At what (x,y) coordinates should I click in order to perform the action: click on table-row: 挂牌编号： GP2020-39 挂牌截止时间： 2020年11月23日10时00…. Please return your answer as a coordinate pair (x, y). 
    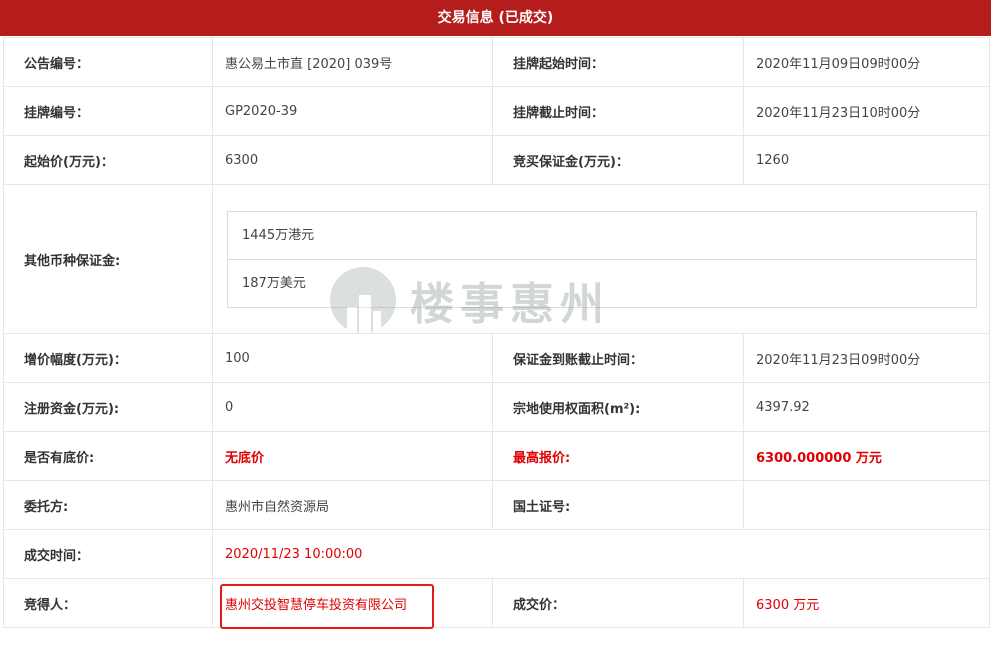
    Looking at the image, I should click on (496, 111).